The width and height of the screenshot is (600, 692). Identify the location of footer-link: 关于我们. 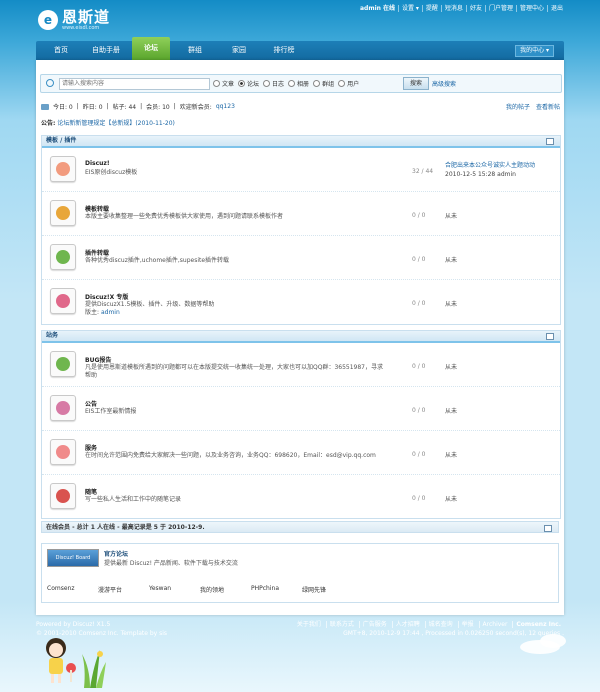
(309, 624).